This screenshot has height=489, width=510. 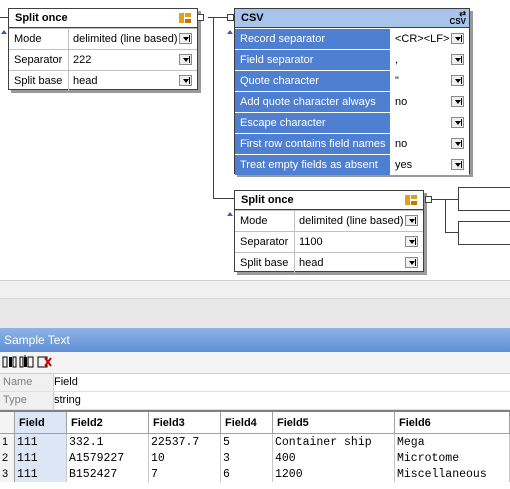 I want to click on property-row: Add quote character always no, so click(x=352, y=101).